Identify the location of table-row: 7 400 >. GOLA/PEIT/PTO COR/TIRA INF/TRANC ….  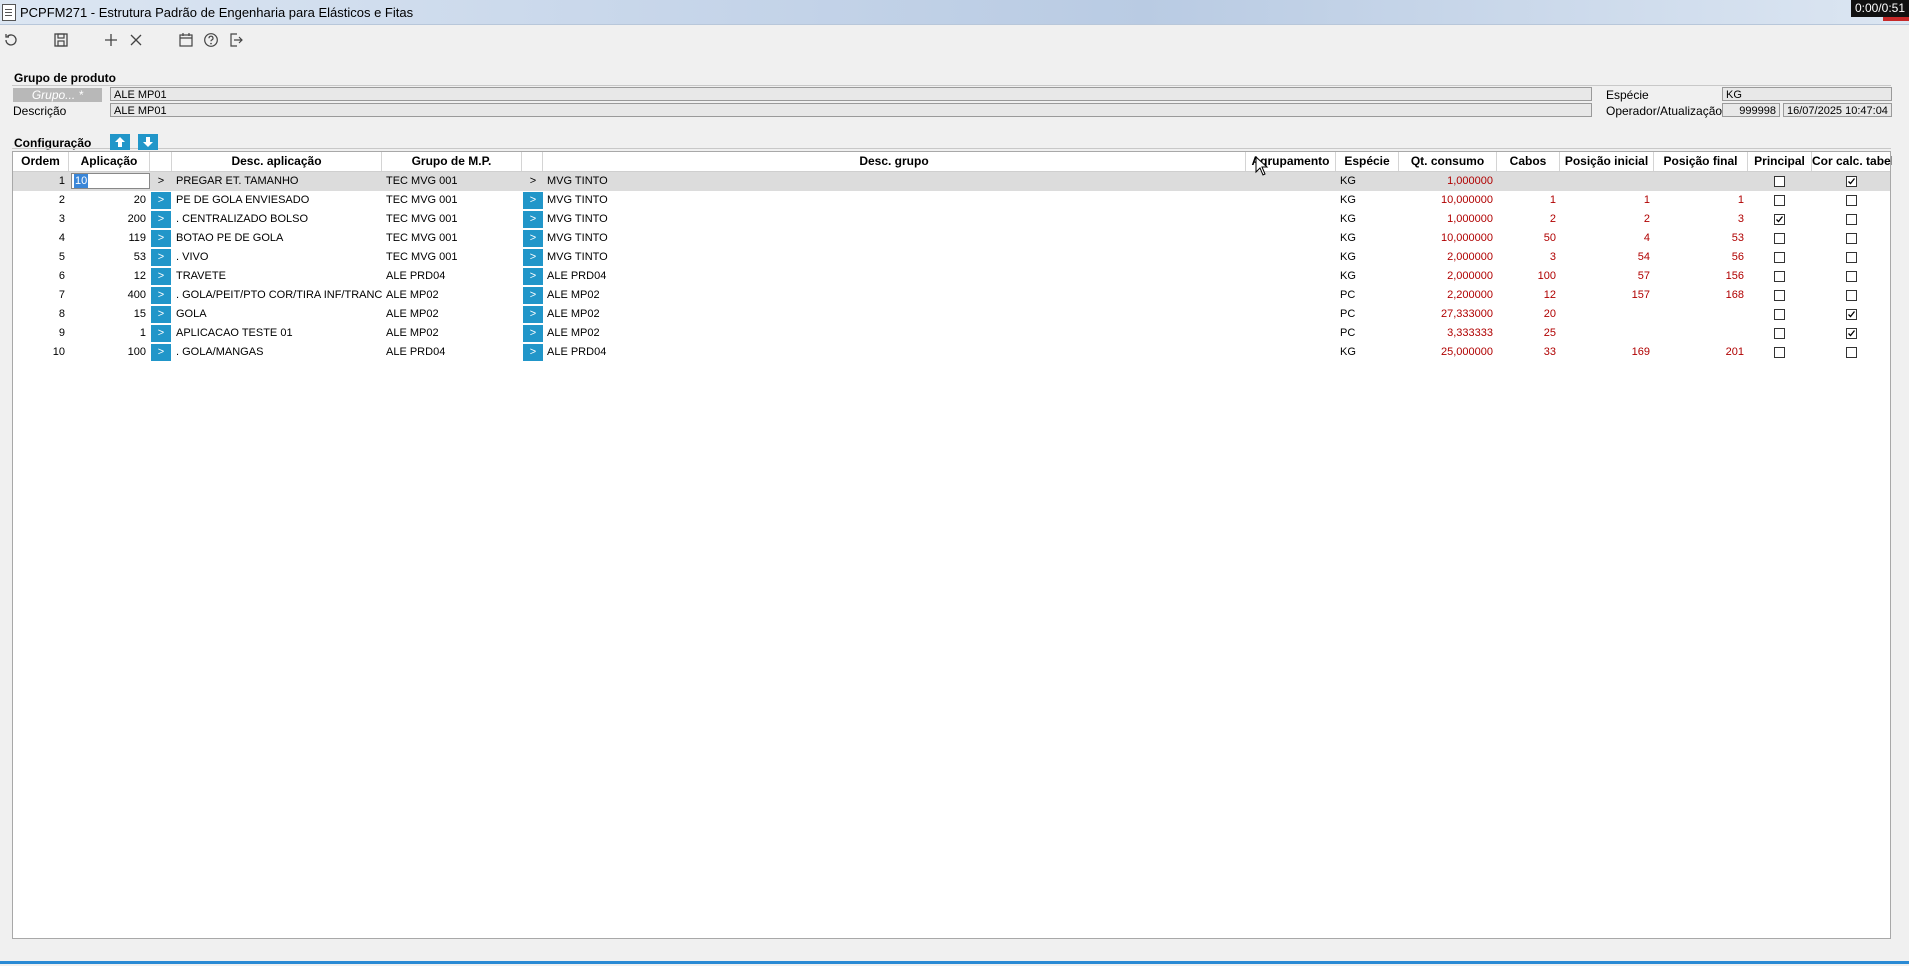
(951, 295).